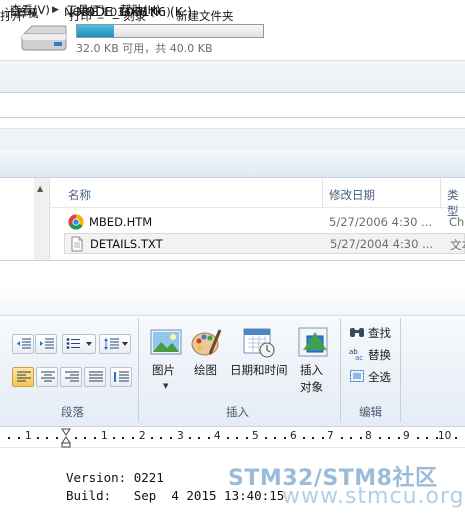 Image resolution: width=465 pixels, height=521 pixels. I want to click on justify-button, so click(95, 377).